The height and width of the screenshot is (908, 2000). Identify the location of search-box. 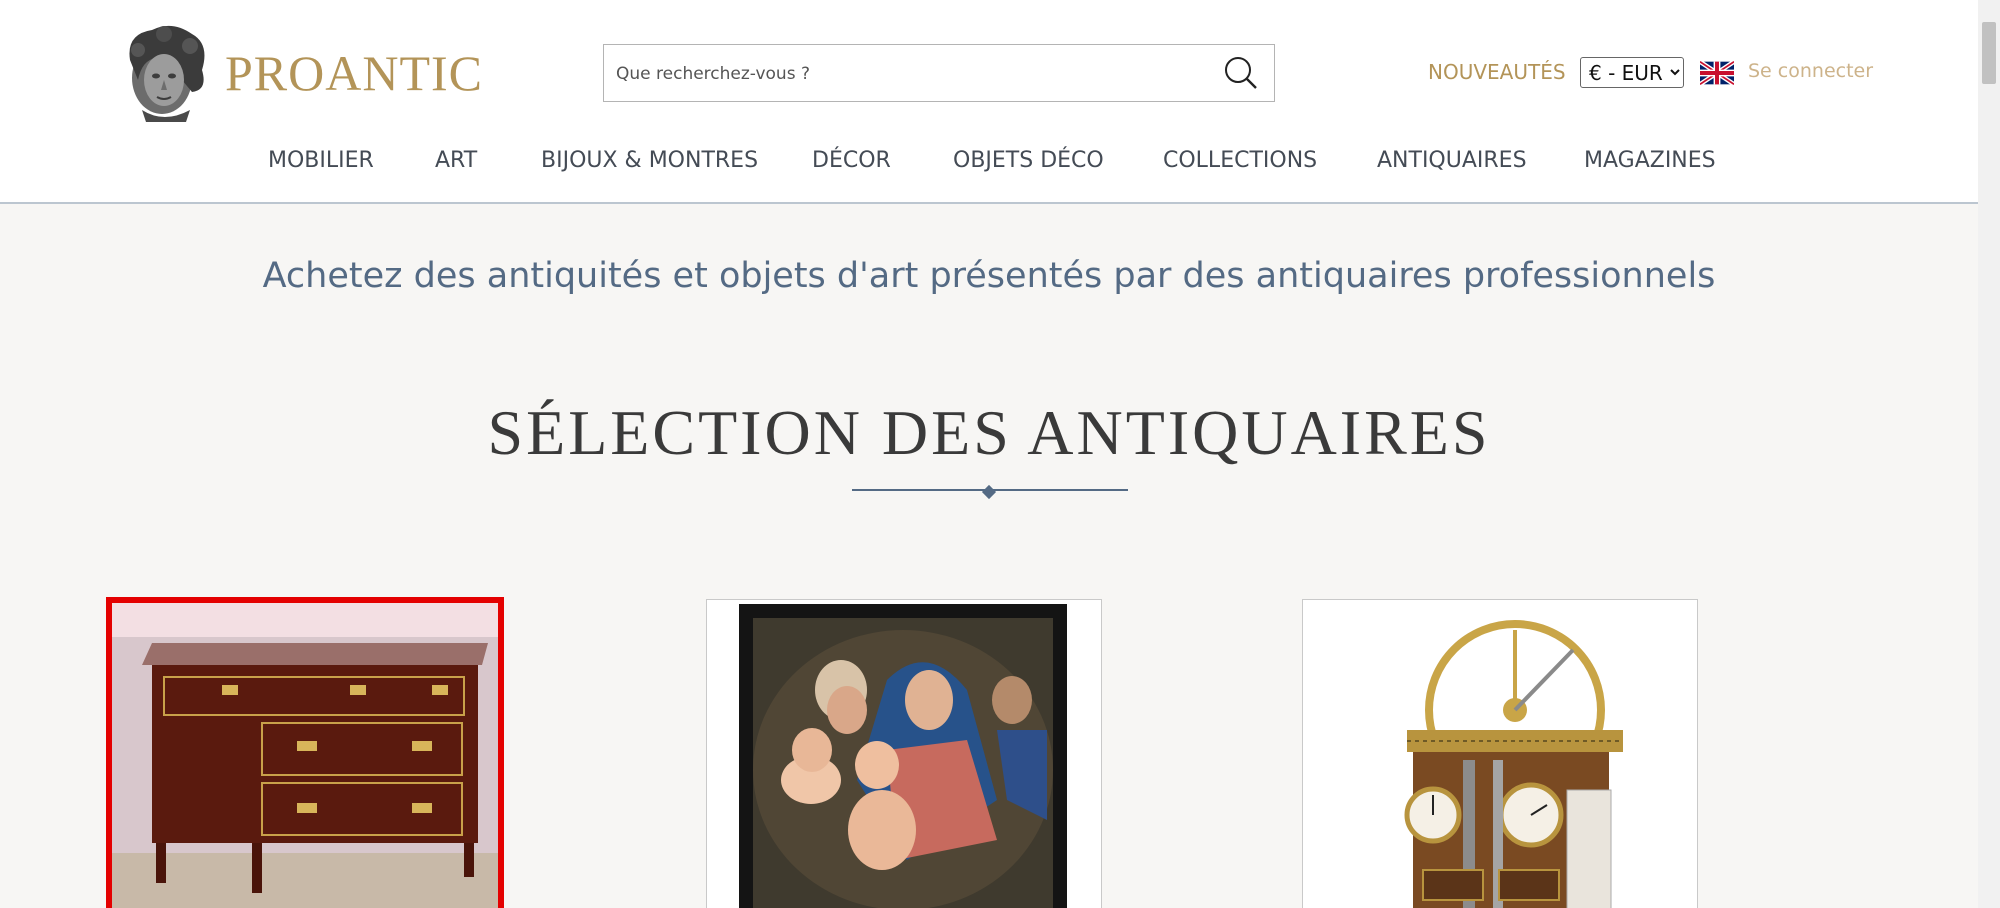
(939, 73).